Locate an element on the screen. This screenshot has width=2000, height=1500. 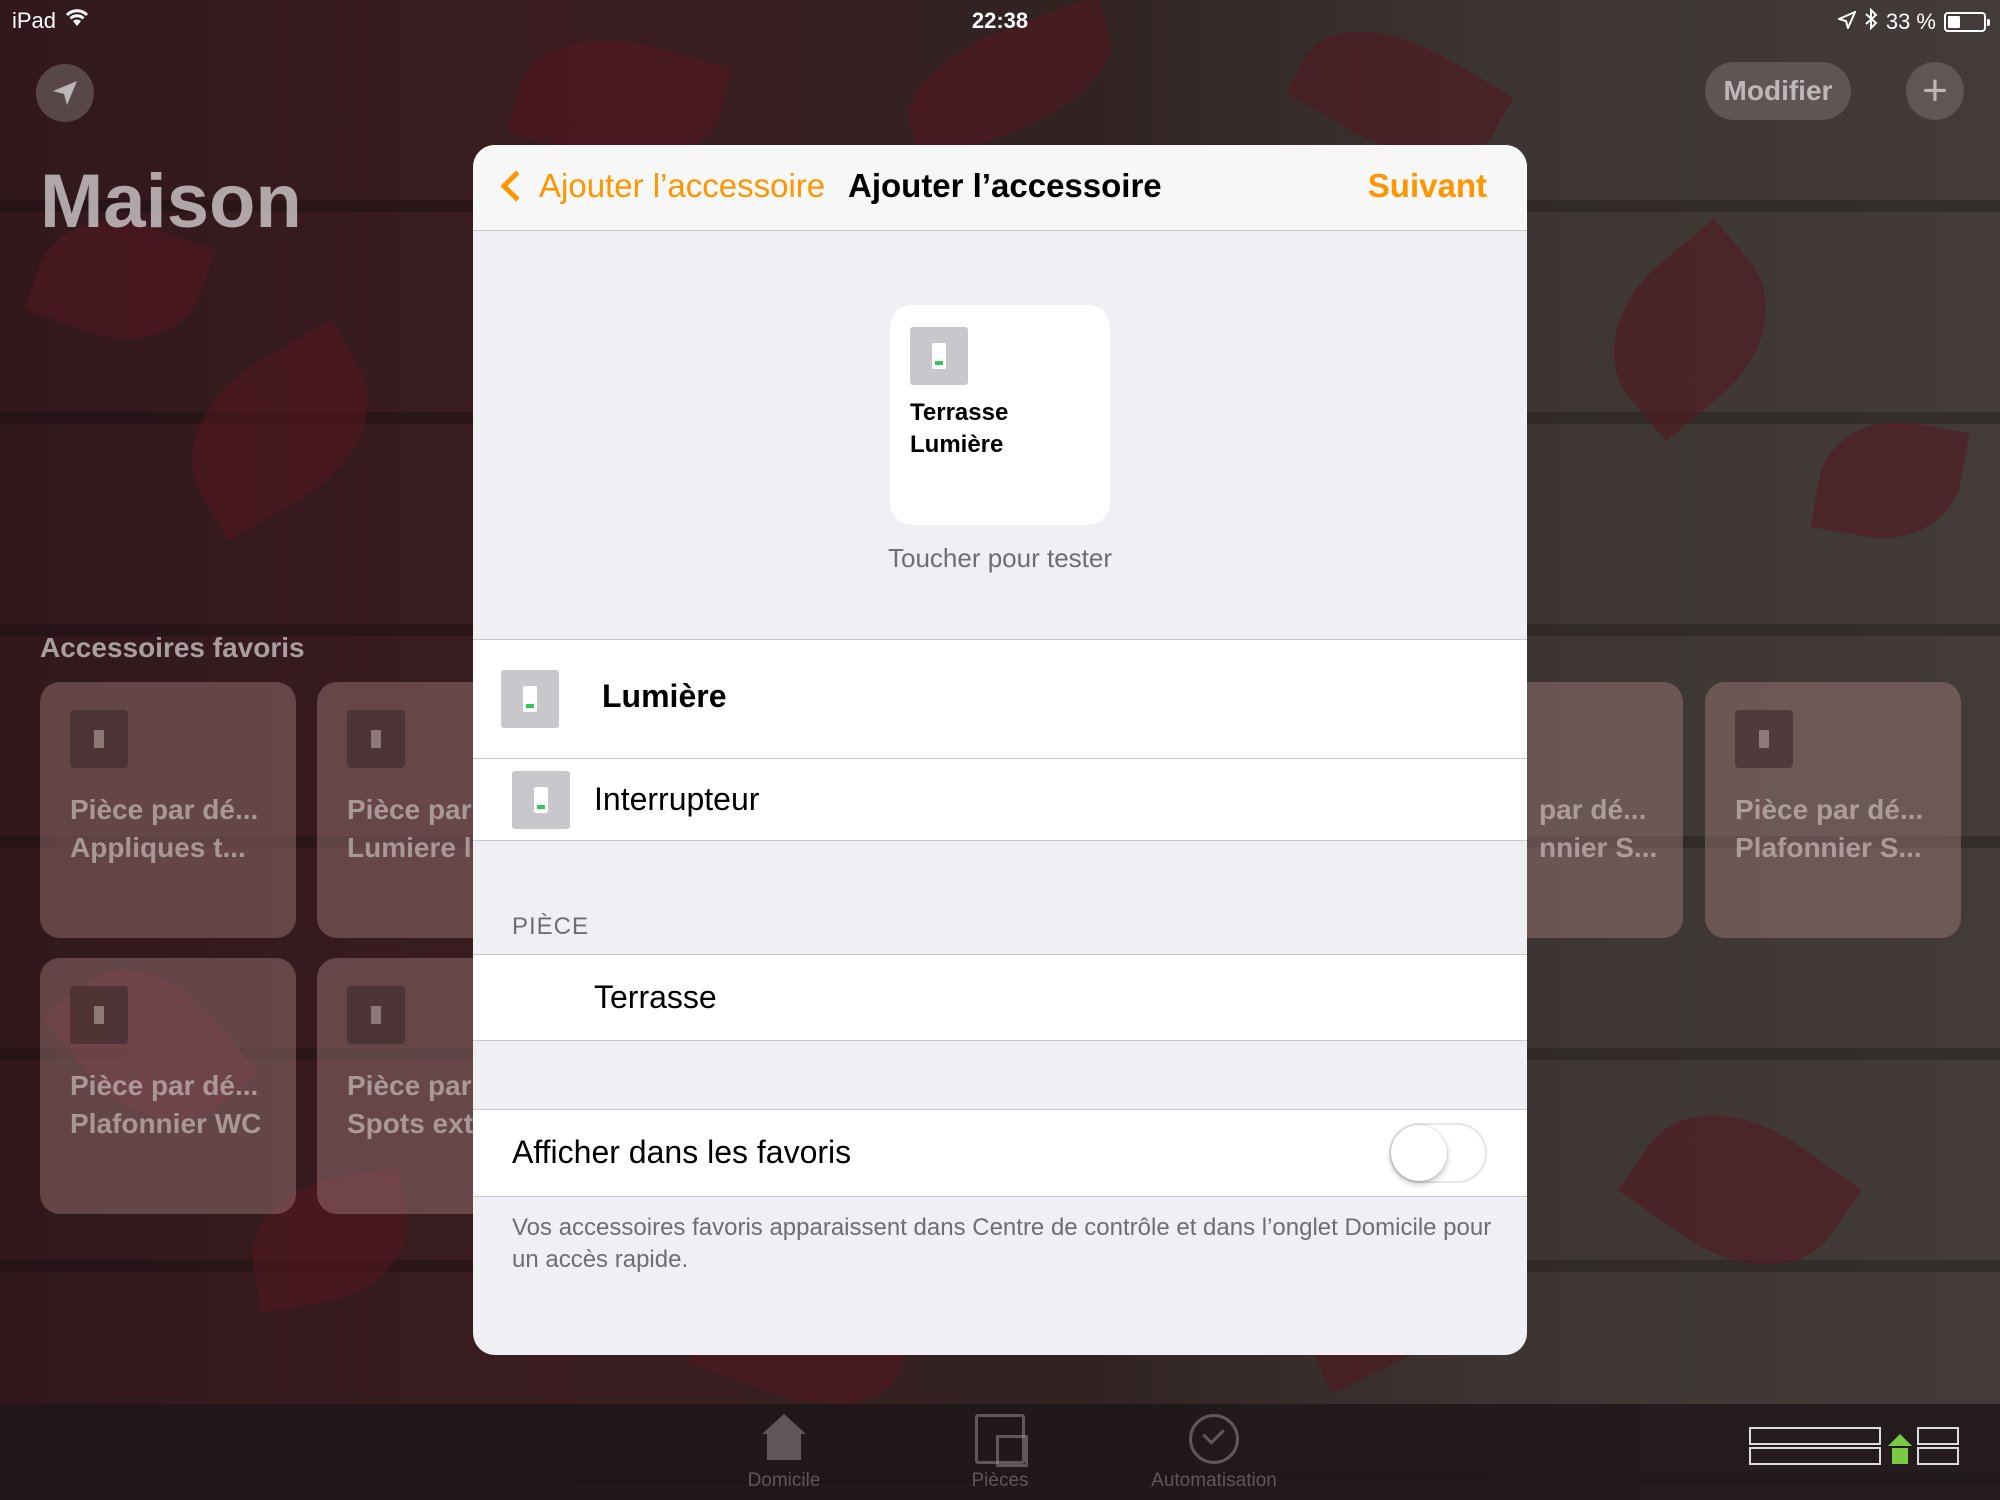
location-button is located at coordinates (65, 93).